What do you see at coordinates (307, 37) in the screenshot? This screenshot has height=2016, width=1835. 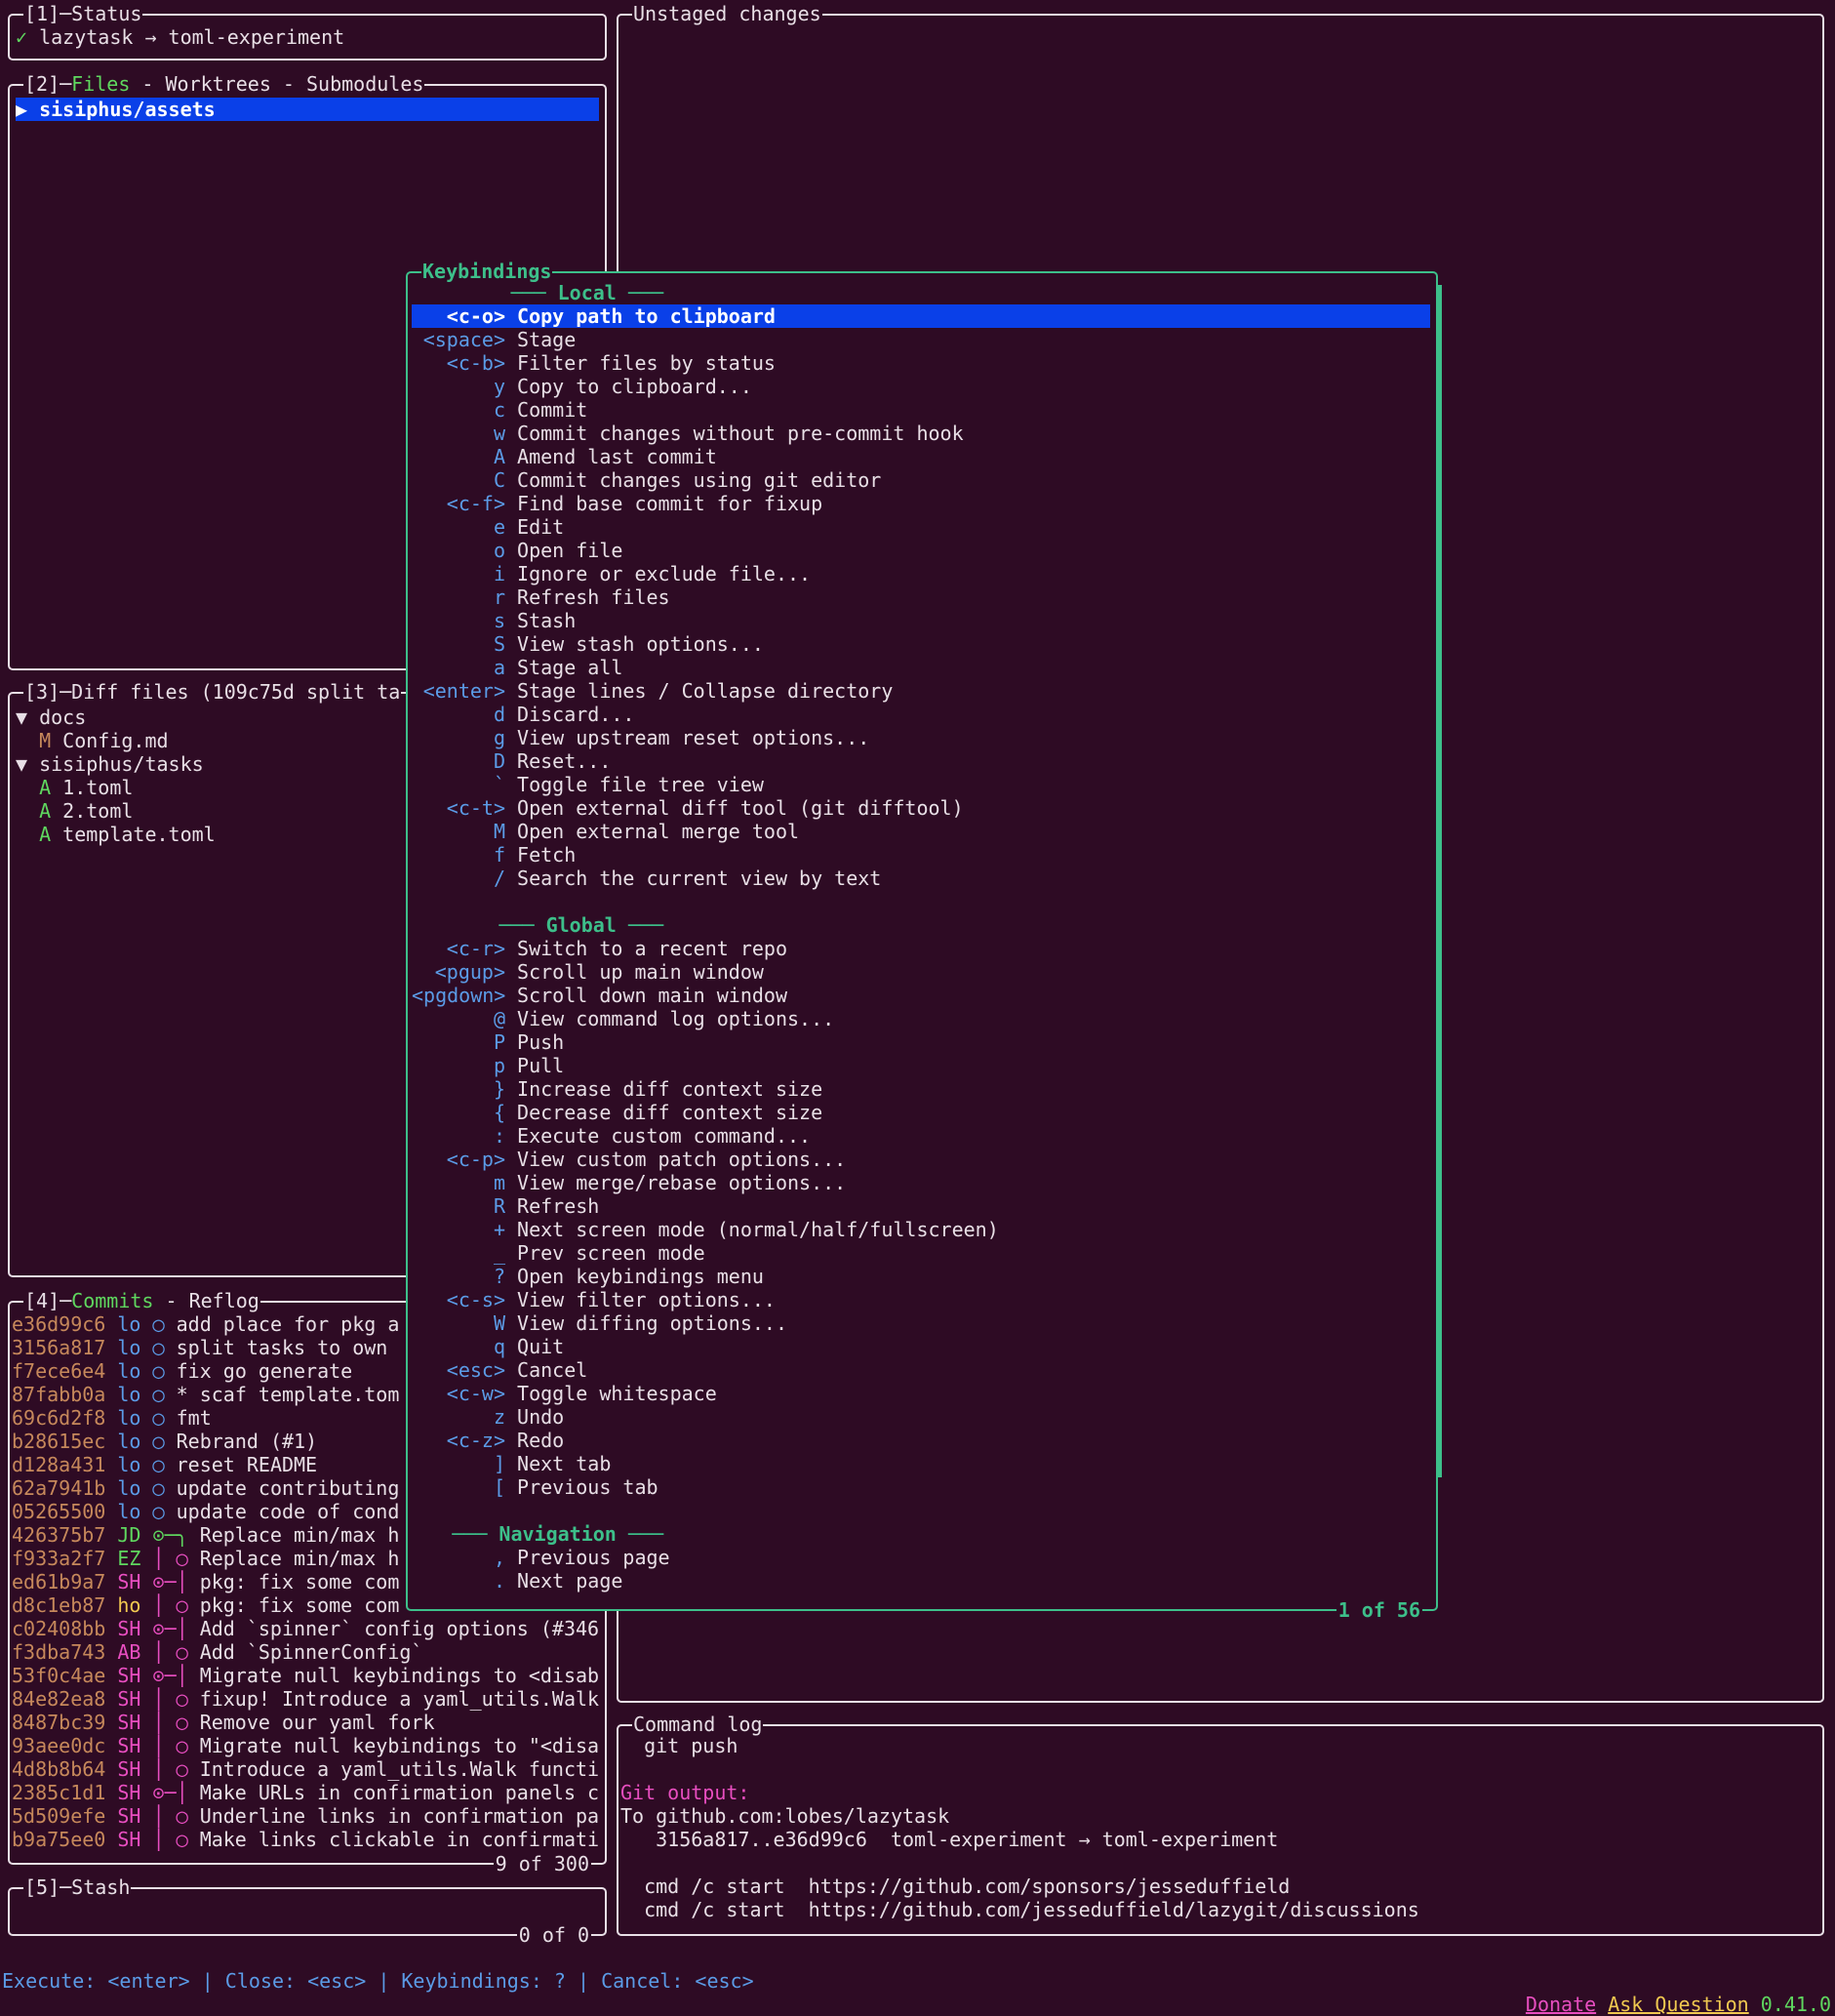 I see `status-line: ✓ lazytask → toml-experiment` at bounding box center [307, 37].